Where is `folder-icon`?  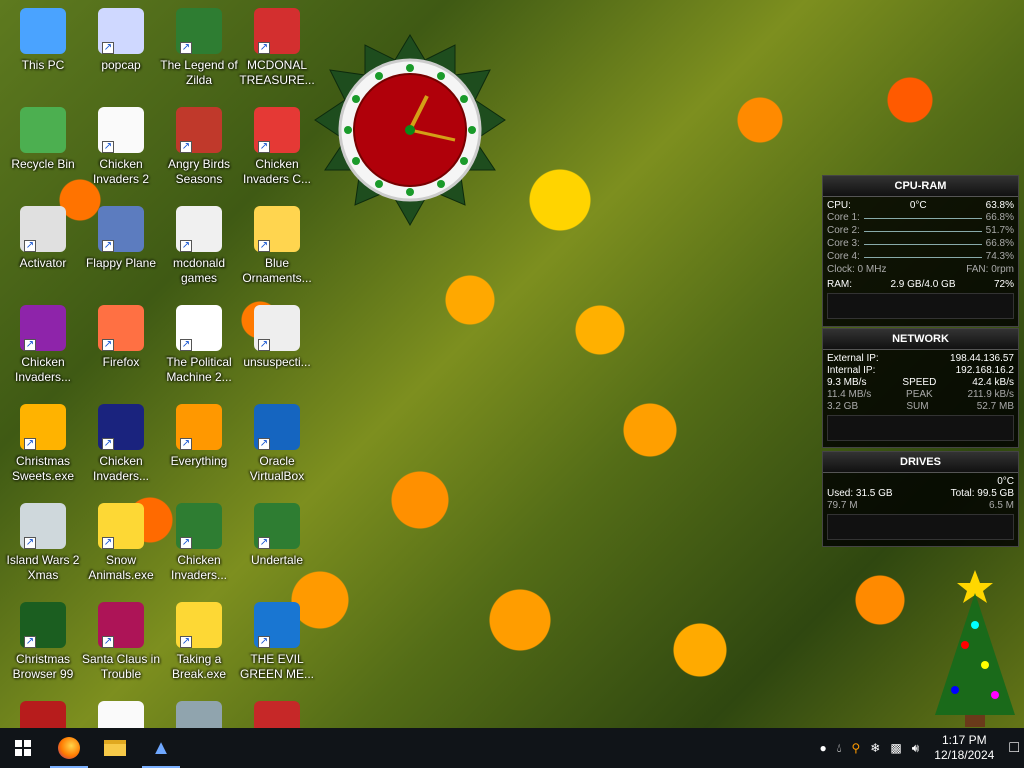 folder-icon is located at coordinates (115, 748).